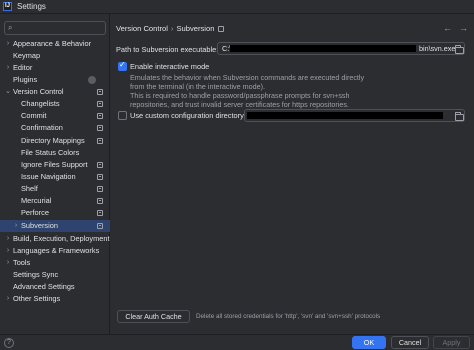 The image size is (474, 350). Describe the element at coordinates (55, 28) in the screenshot. I see `settings-search-input: ⌕` at that location.